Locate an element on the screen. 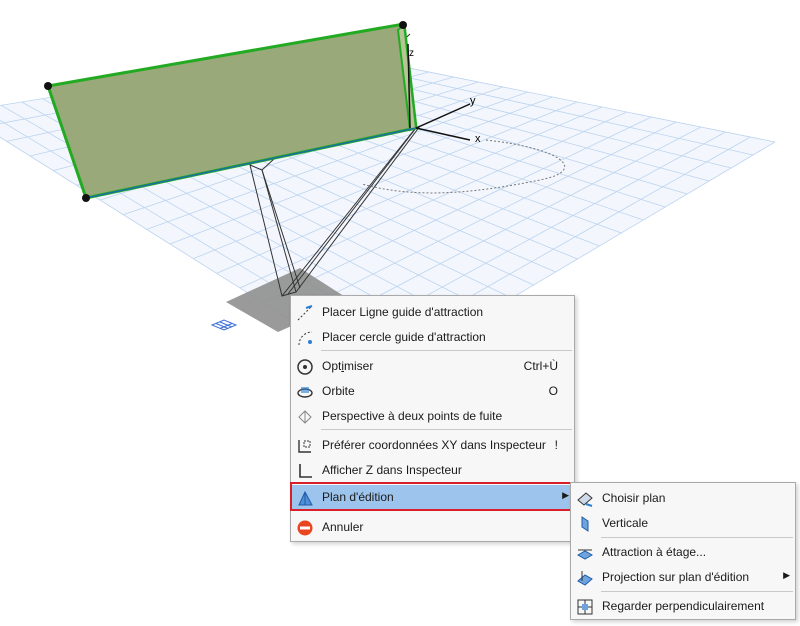  menu-item-guide-circle: Placer cercle guide d'attraction is located at coordinates (432, 337).